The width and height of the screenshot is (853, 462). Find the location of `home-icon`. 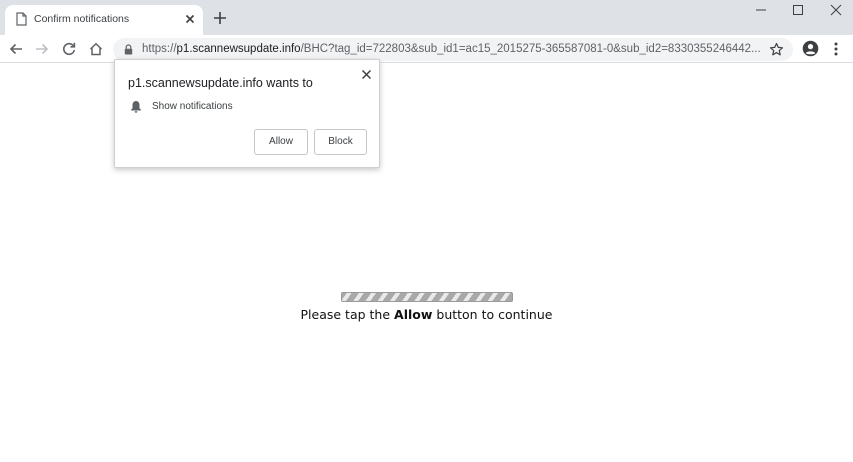

home-icon is located at coordinates (96, 49).